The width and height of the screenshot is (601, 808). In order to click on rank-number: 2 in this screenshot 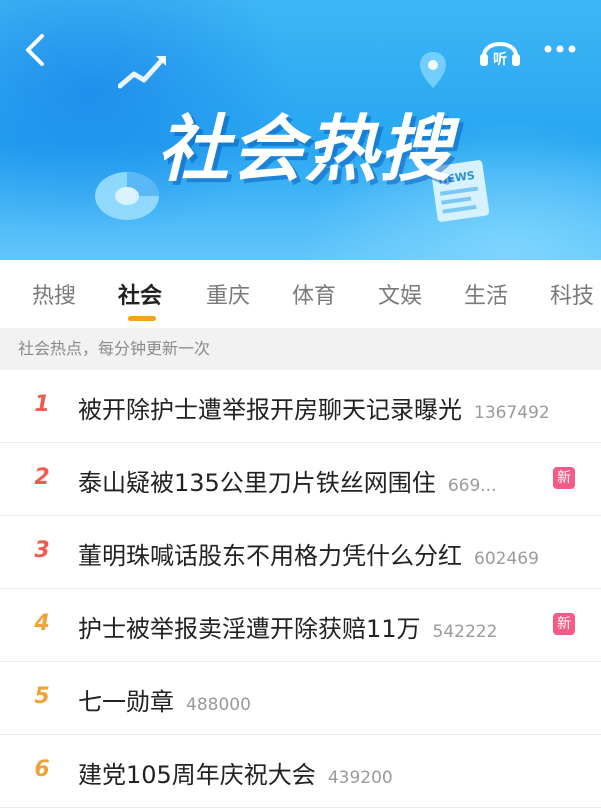, I will do `click(42, 477)`.